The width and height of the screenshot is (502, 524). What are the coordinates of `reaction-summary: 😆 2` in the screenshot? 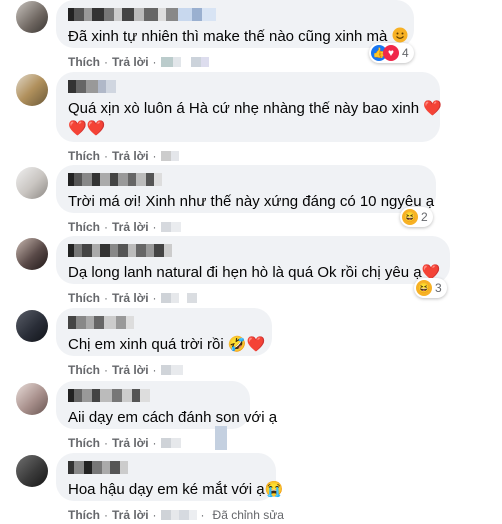 It's located at (416, 217).